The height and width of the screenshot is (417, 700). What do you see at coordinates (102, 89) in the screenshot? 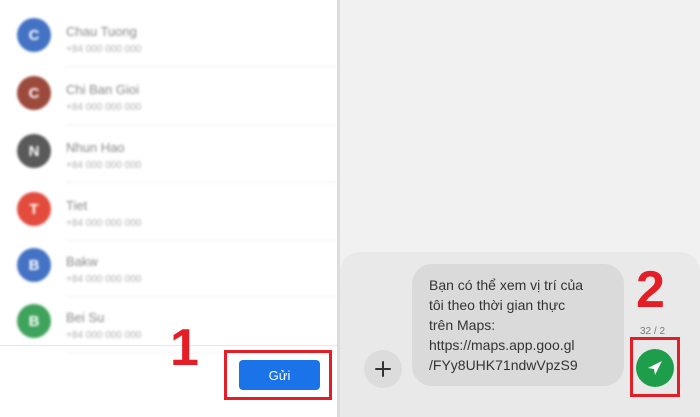
I see `contact-name: Chi Ban Gioi` at bounding box center [102, 89].